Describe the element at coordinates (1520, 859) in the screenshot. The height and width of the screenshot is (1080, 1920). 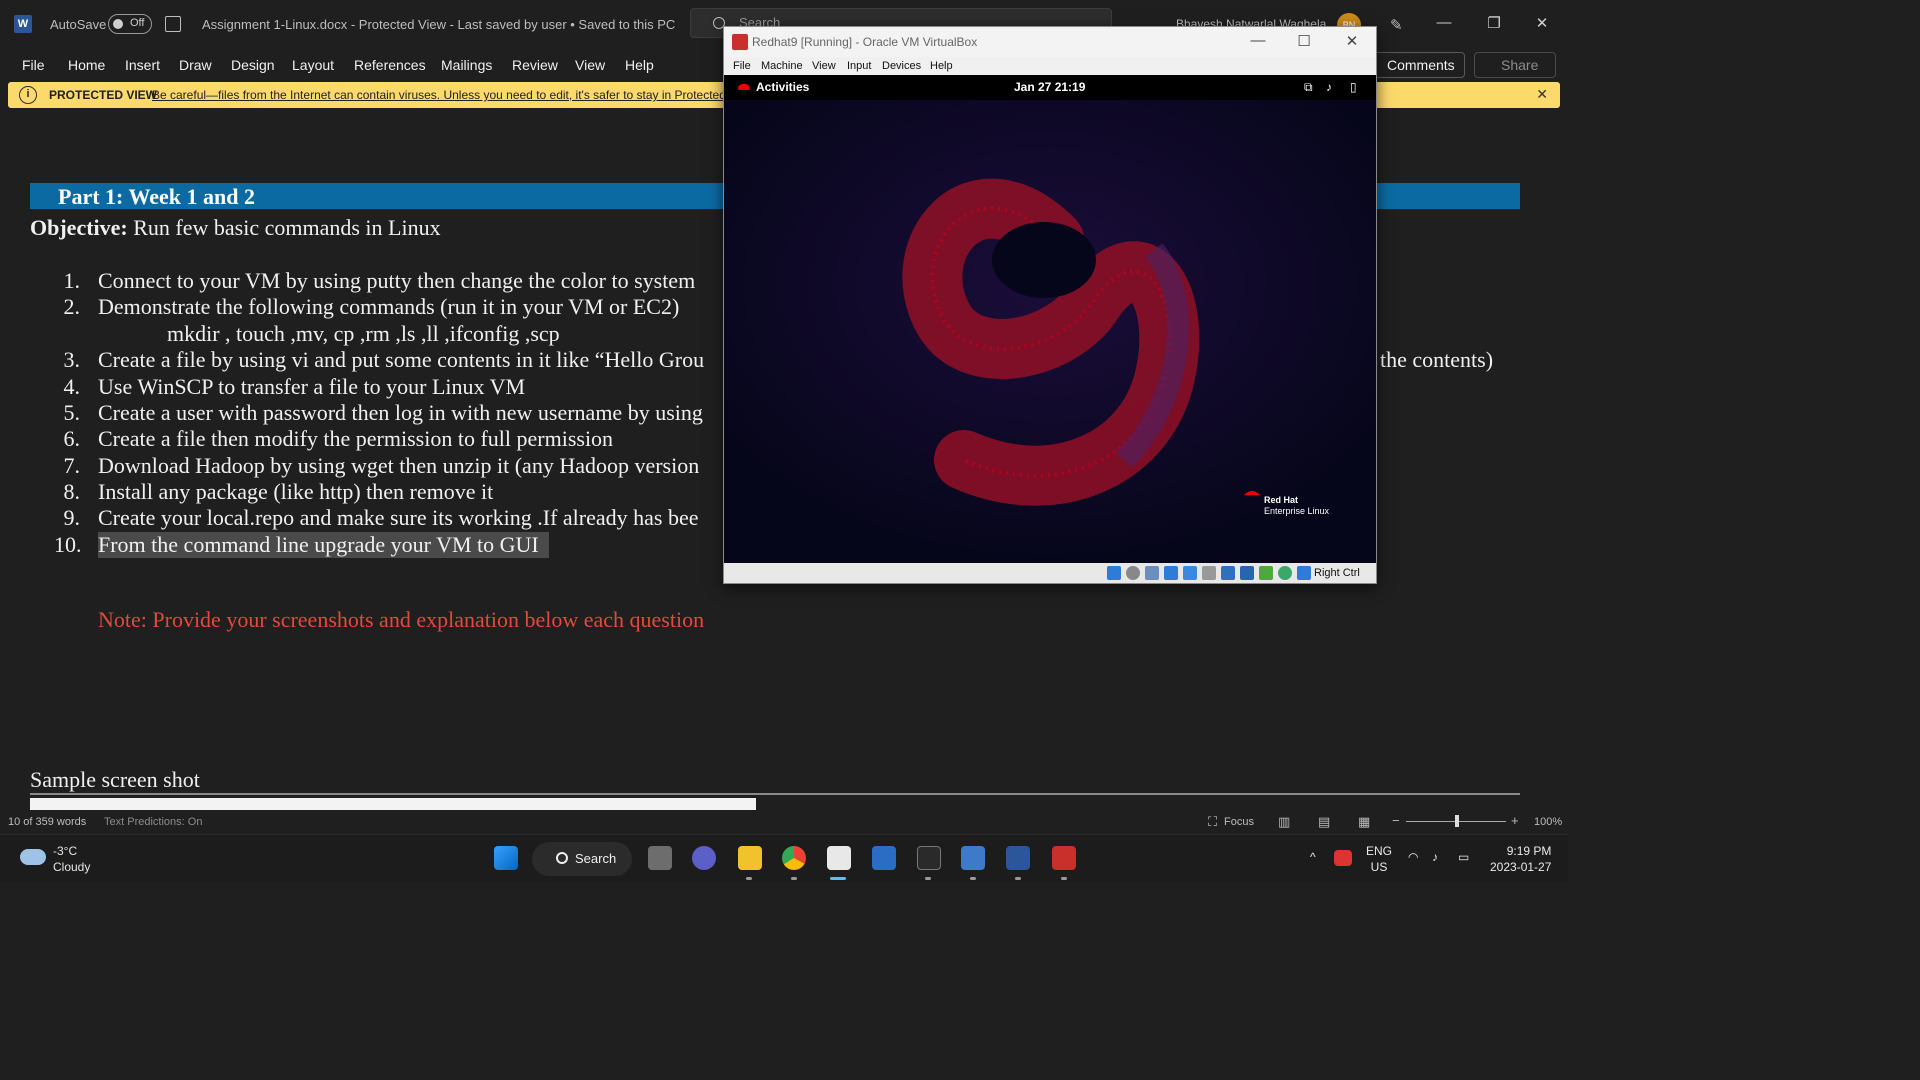
I see `clock: 9:19 PM 2023-01-27` at that location.